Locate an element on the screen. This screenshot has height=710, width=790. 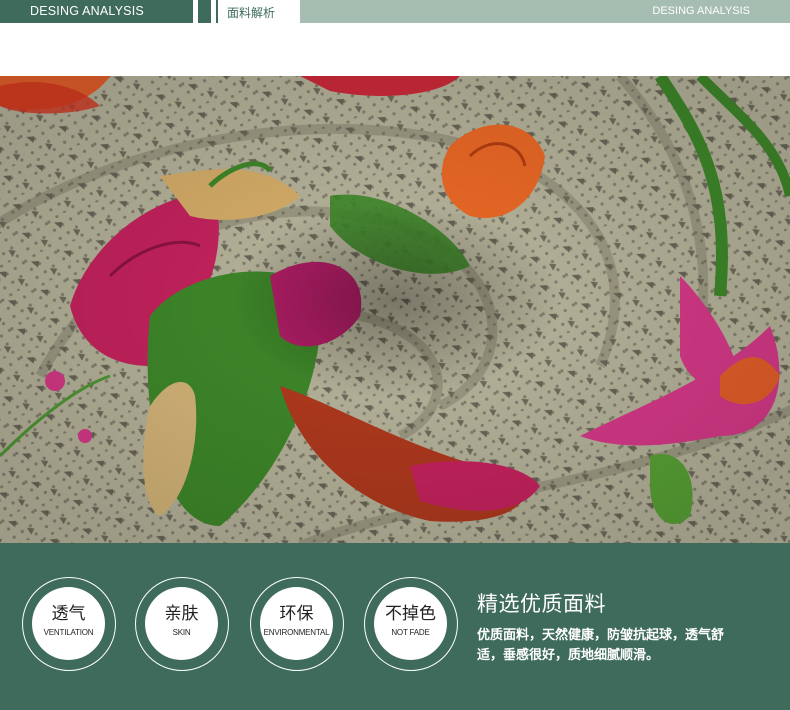
badge-ventilation: 透气 VENTILATION is located at coordinates (69, 624).